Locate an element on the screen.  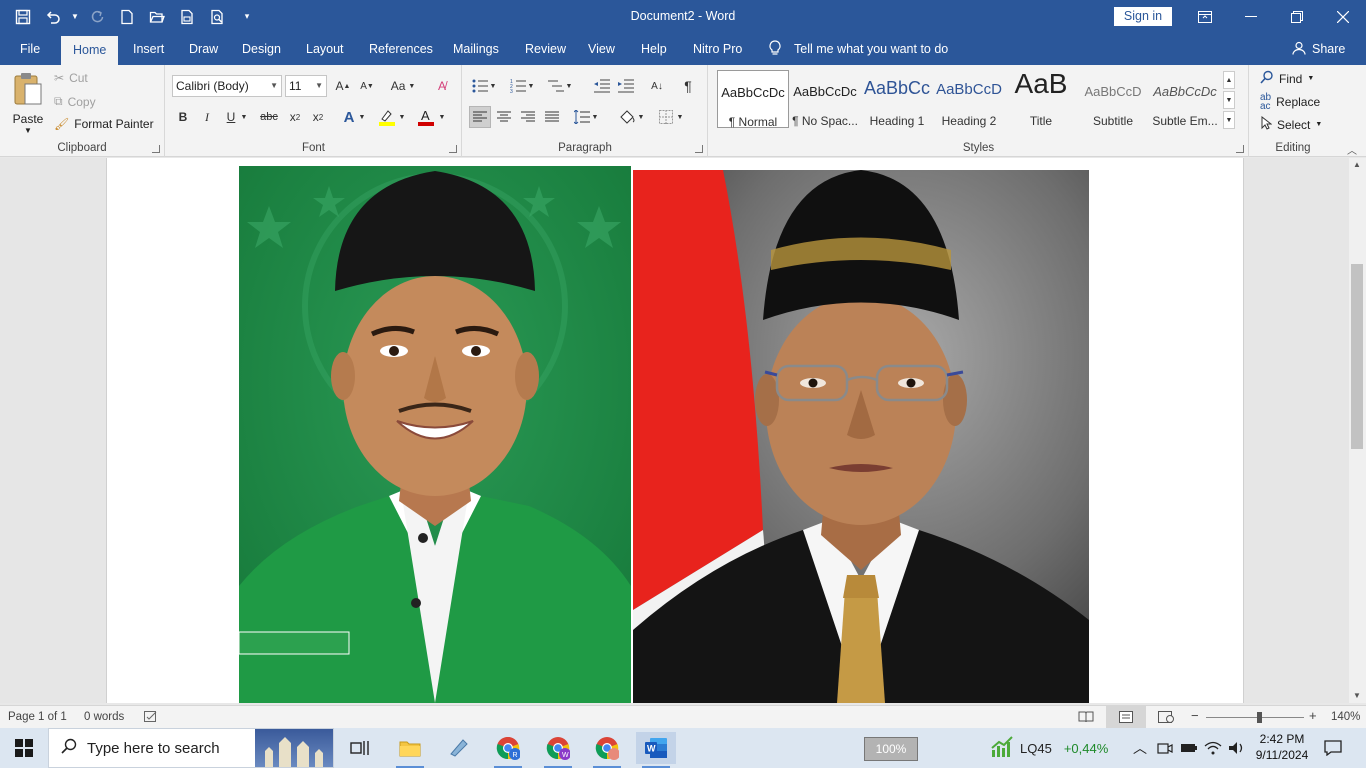
select-button: Select ▼ is located at coordinates (1291, 124).